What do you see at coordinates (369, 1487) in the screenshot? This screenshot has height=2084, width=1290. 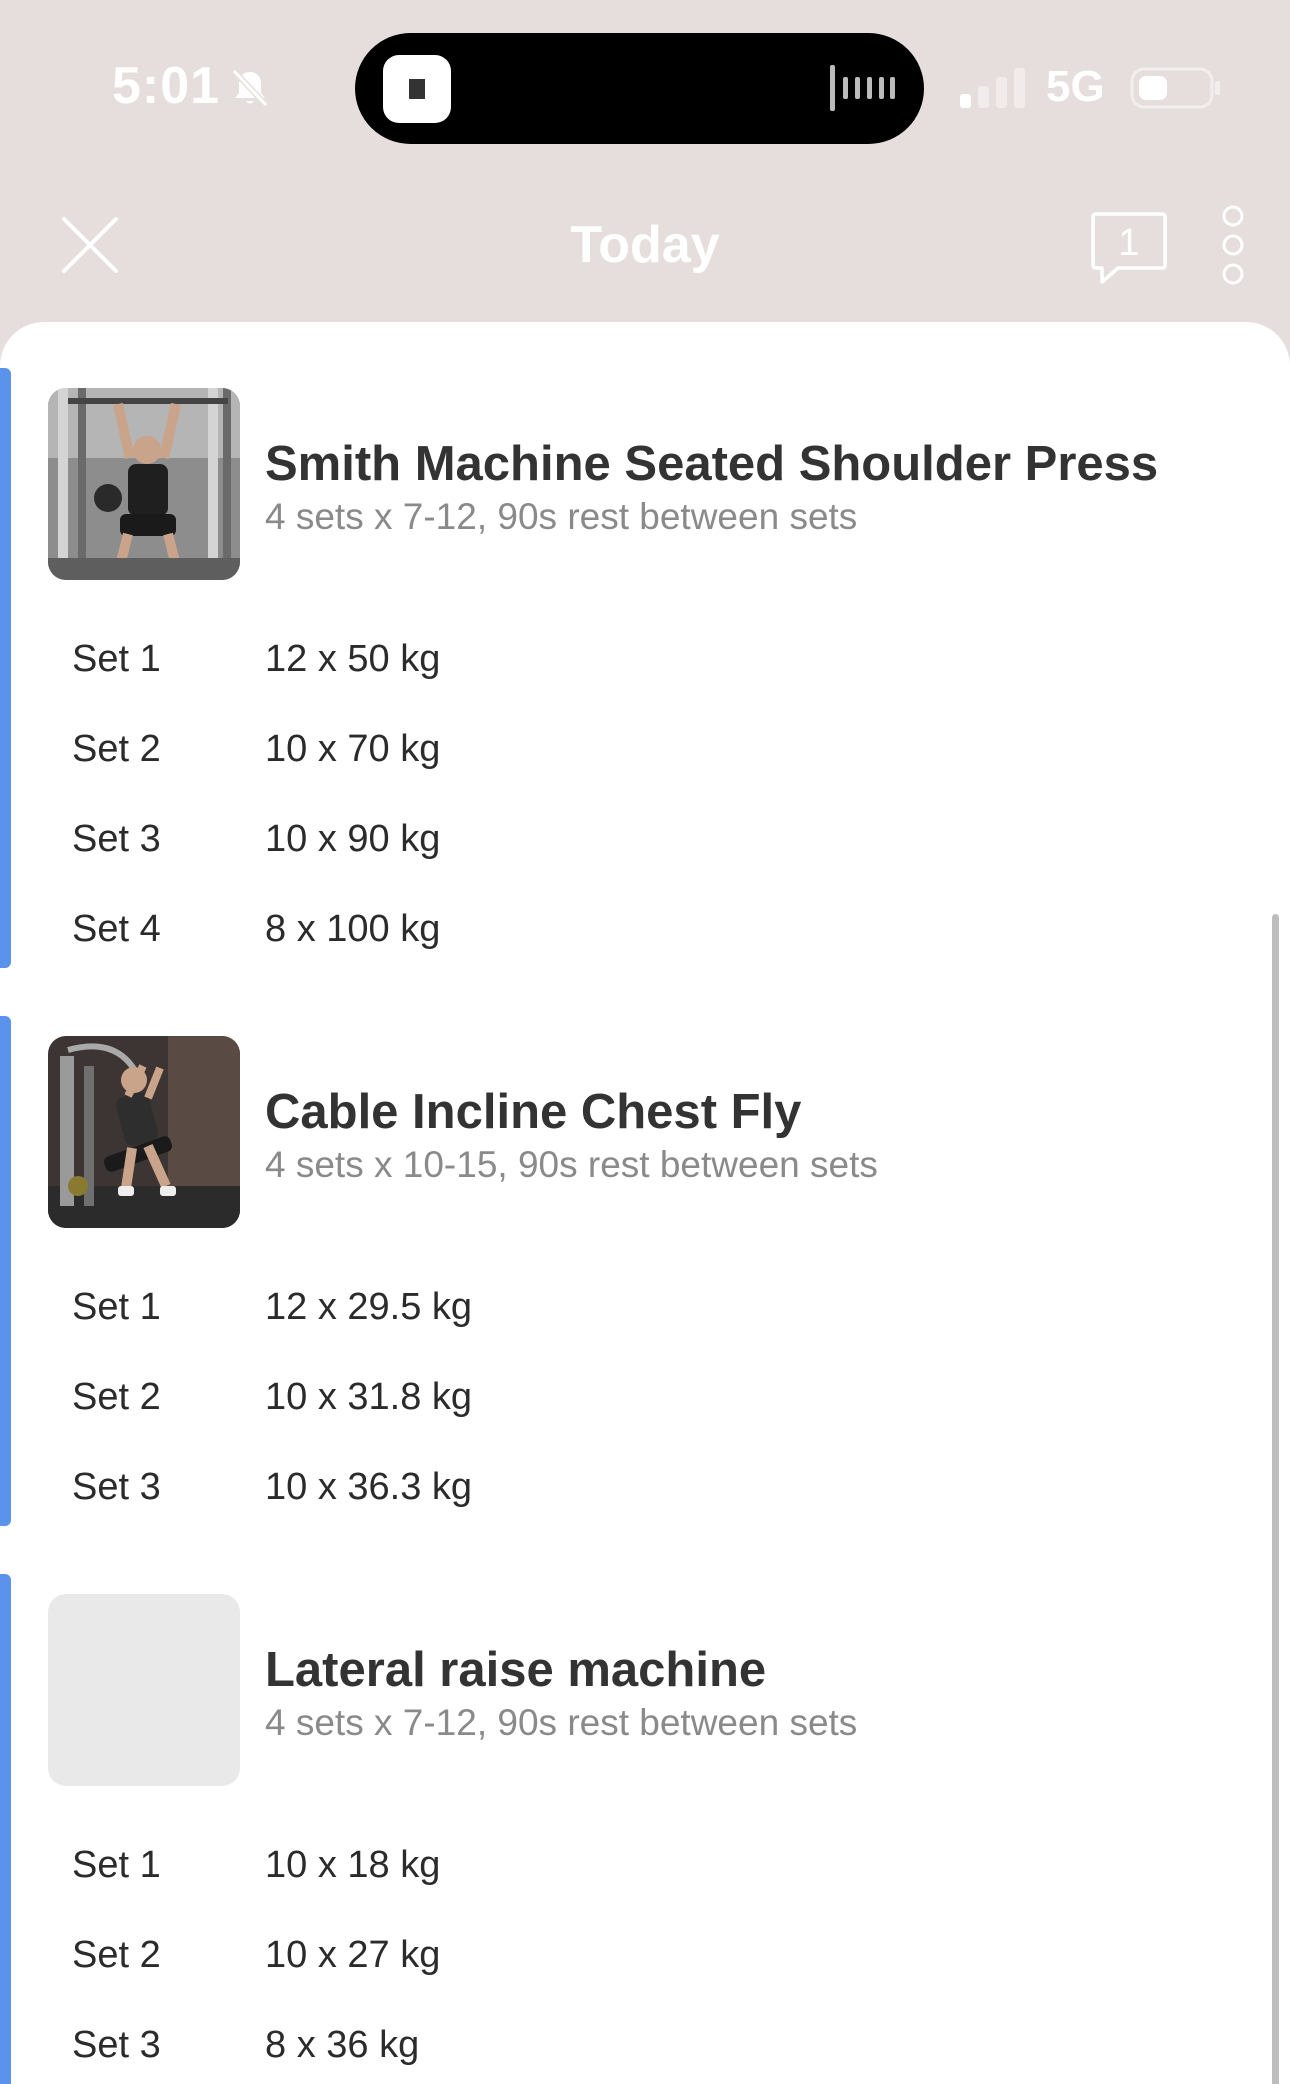 I see `set-value: 10 x 36.3 kg` at bounding box center [369, 1487].